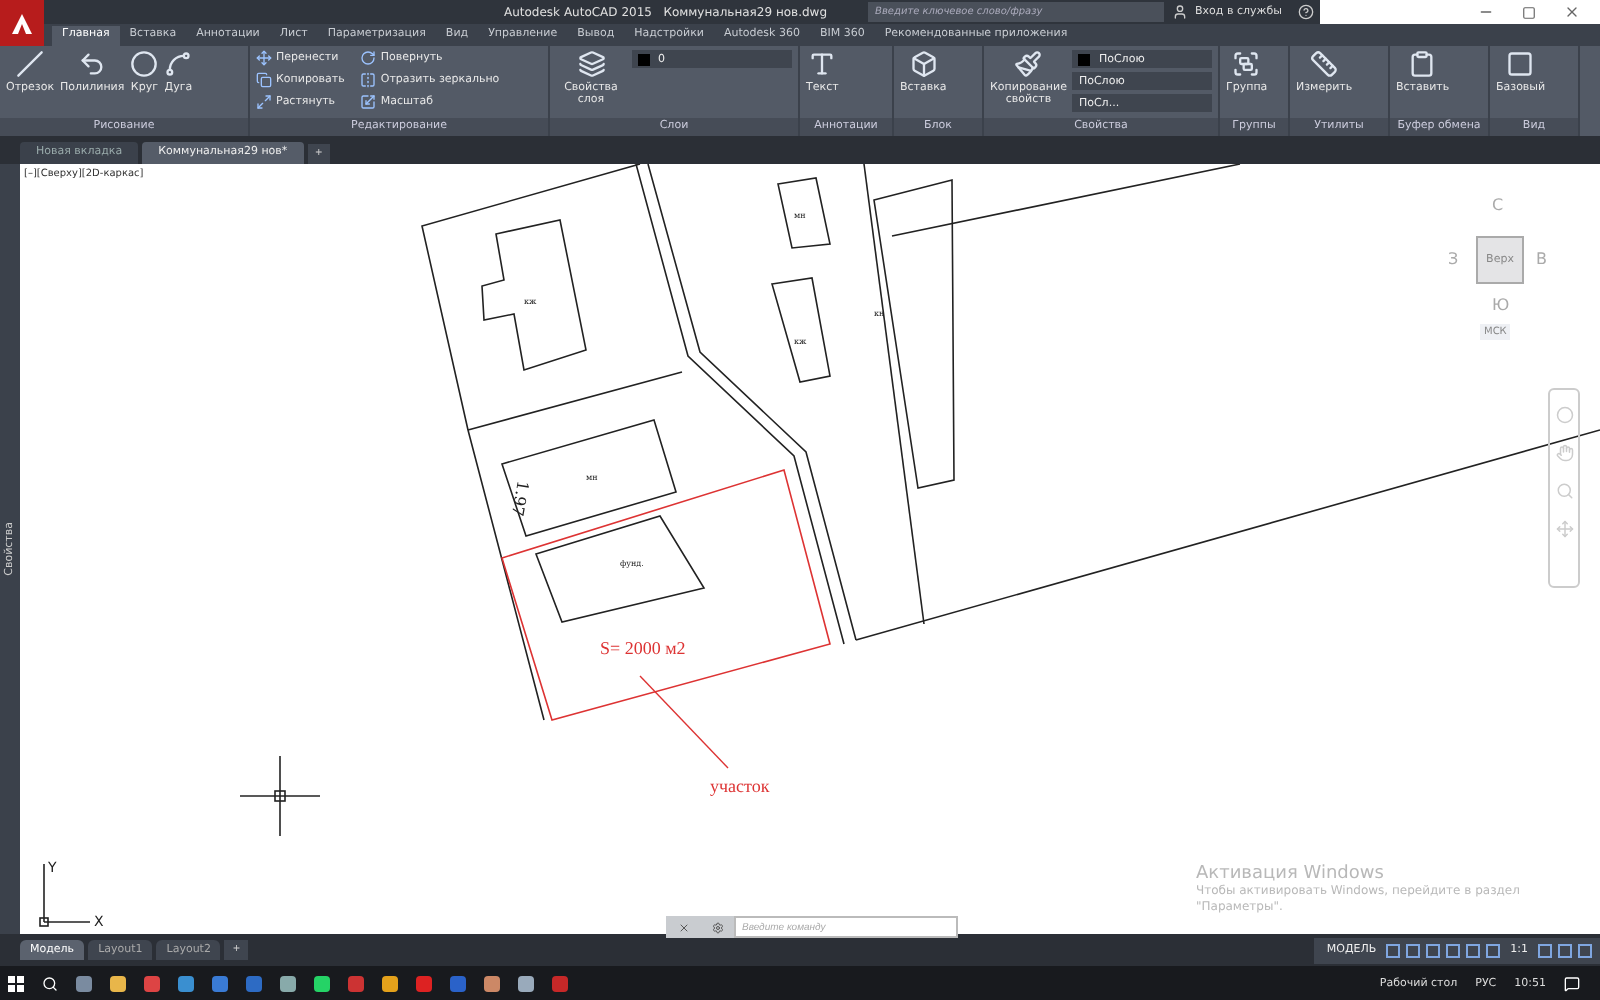 The image size is (1600, 1000). What do you see at coordinates (368, 102) in the screenshot?
I see `scale-icon` at bounding box center [368, 102].